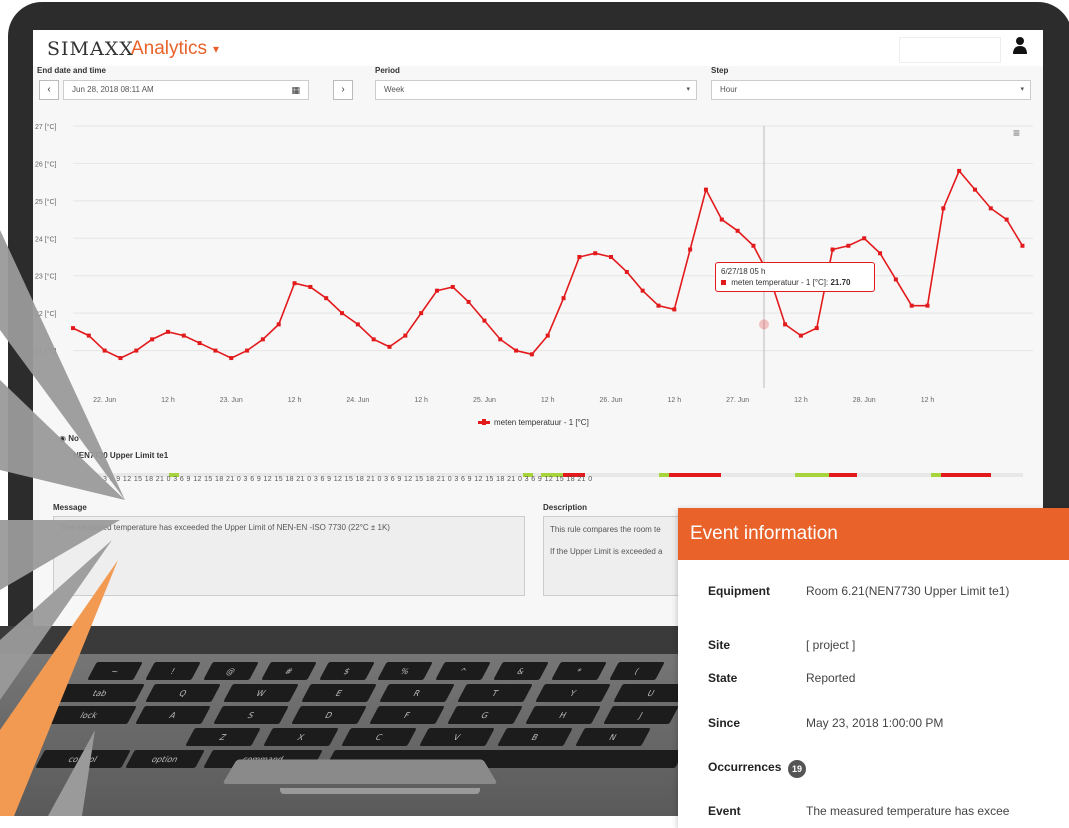  I want to click on chart-legend: meten temperatuur - 1 [°C], so click(533, 422).